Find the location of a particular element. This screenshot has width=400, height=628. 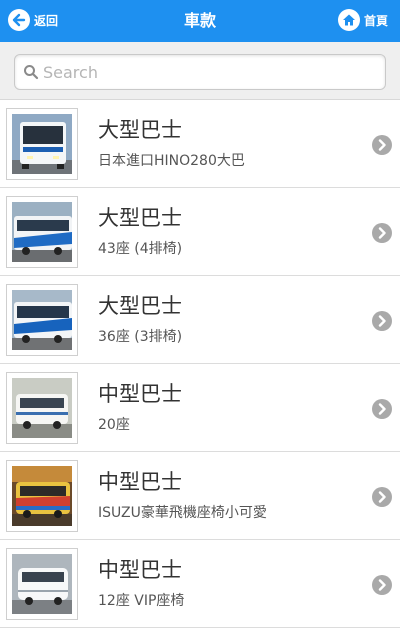

search-field is located at coordinates (200, 72).